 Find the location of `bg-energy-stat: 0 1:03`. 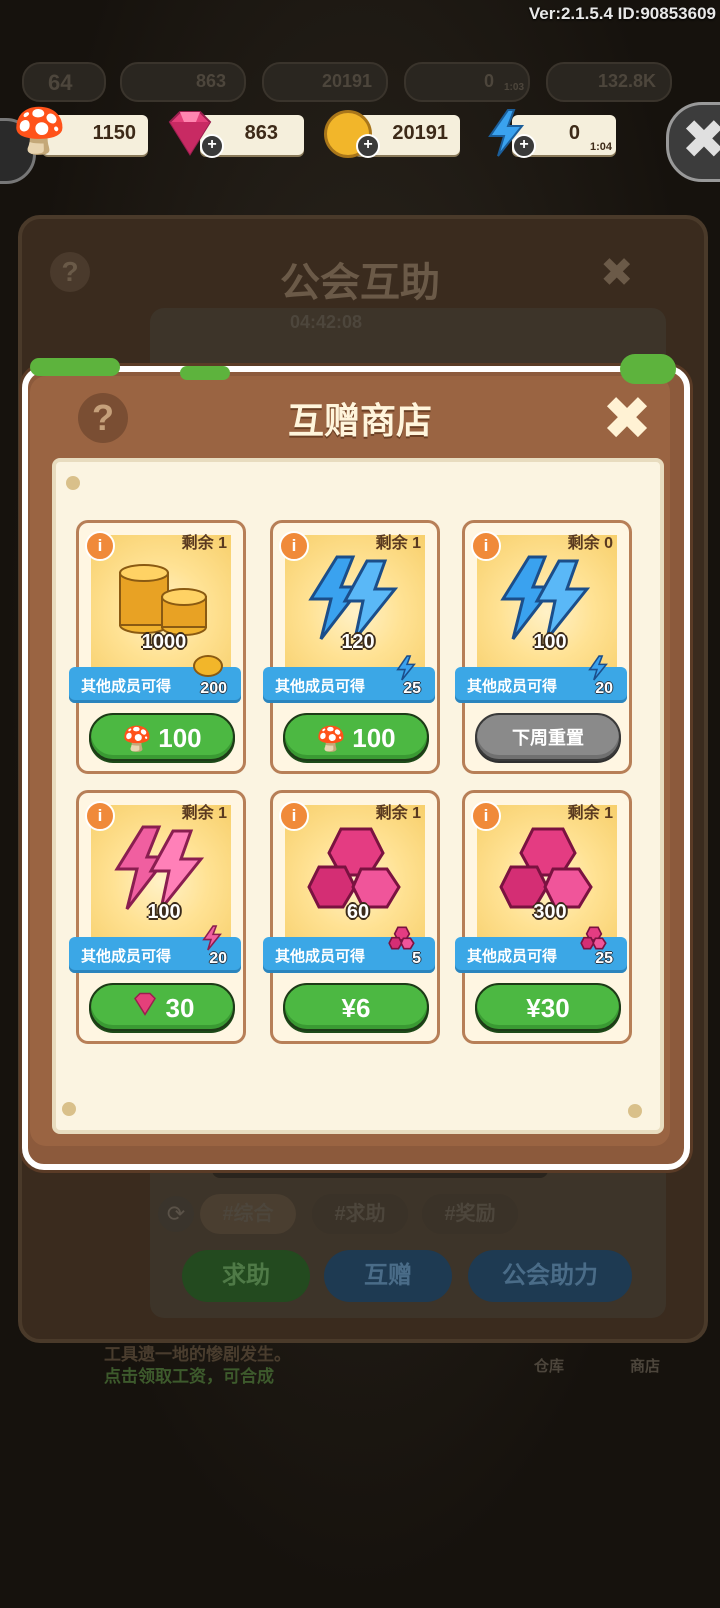

bg-energy-stat: 0 1:03 is located at coordinates (467, 82).